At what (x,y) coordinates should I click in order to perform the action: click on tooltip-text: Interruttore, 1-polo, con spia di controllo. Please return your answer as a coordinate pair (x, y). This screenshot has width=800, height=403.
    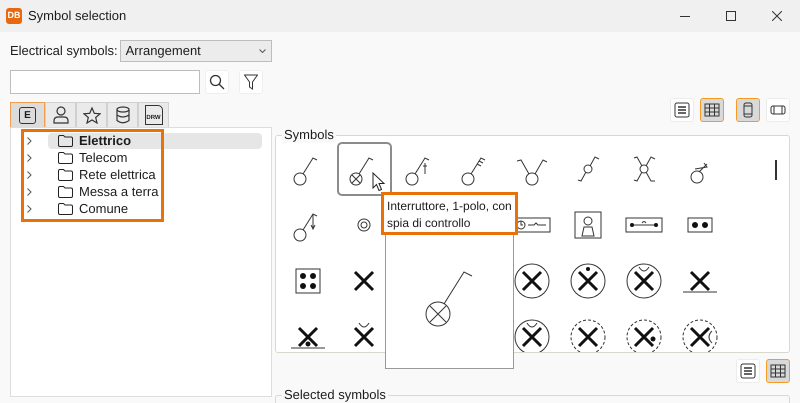
    Looking at the image, I should click on (449, 215).